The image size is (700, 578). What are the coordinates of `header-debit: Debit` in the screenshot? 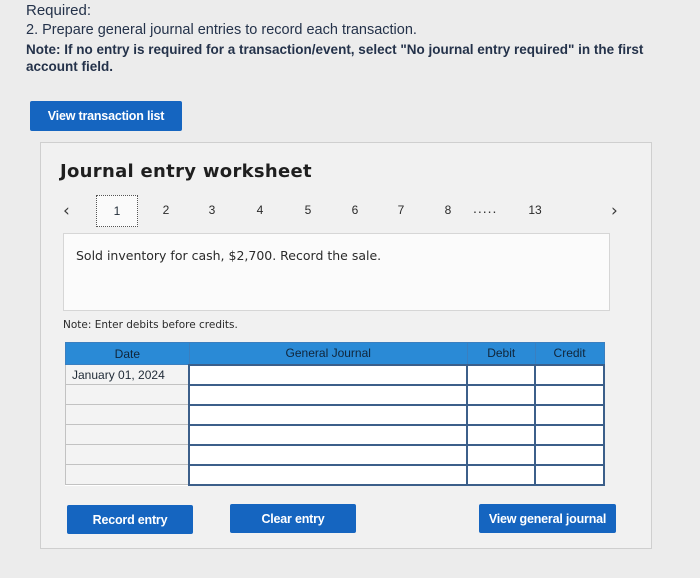 It's located at (501, 353).